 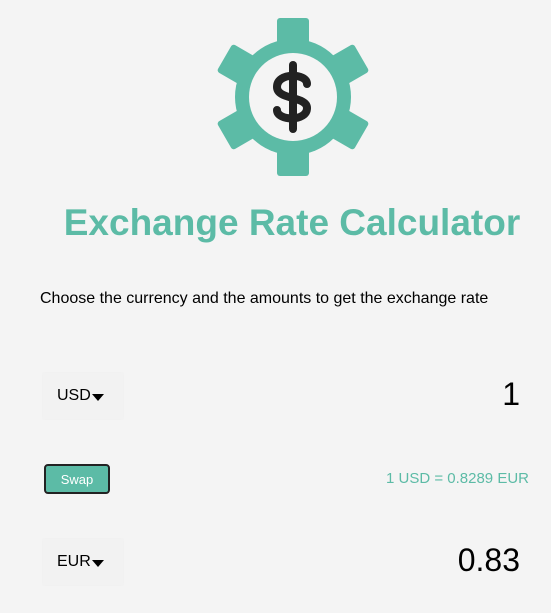 What do you see at coordinates (77, 479) in the screenshot?
I see `swap-button: Swap` at bounding box center [77, 479].